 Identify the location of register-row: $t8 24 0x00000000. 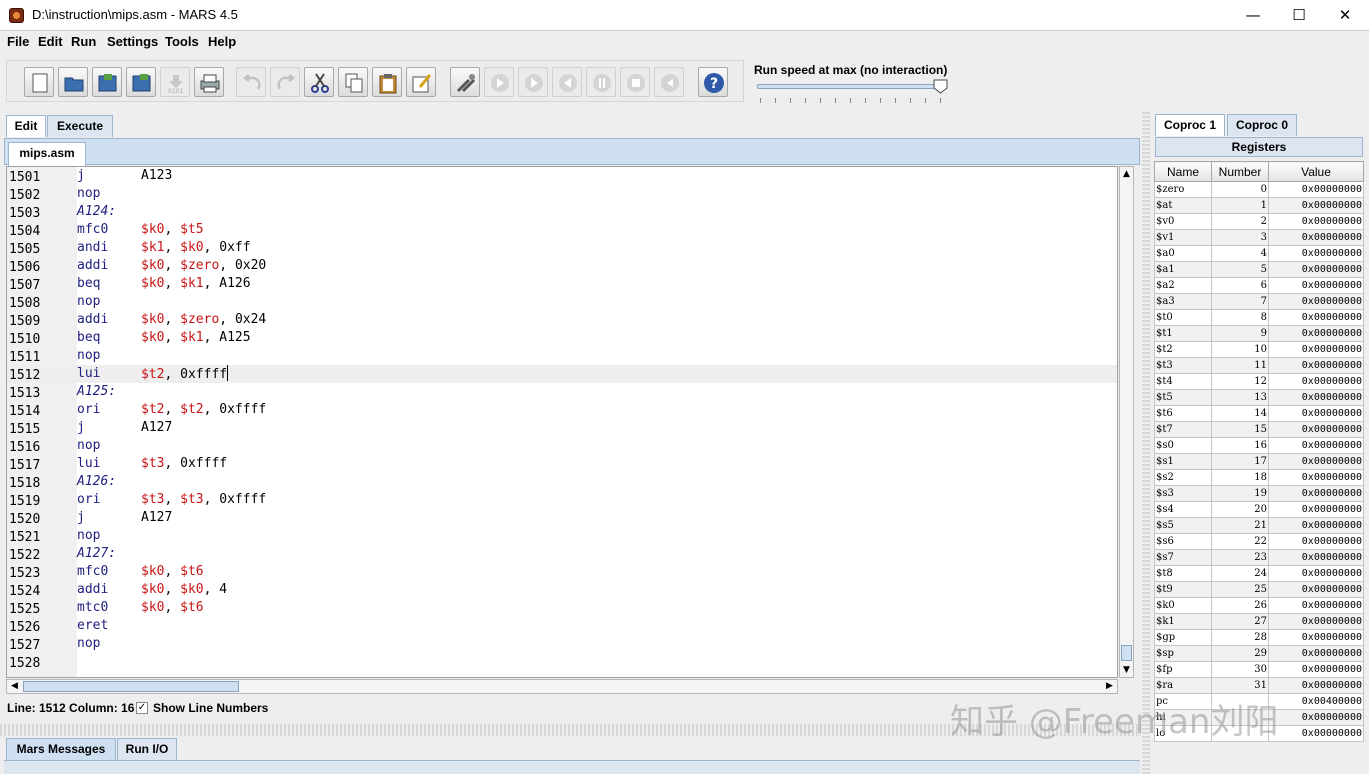
(1259, 573).